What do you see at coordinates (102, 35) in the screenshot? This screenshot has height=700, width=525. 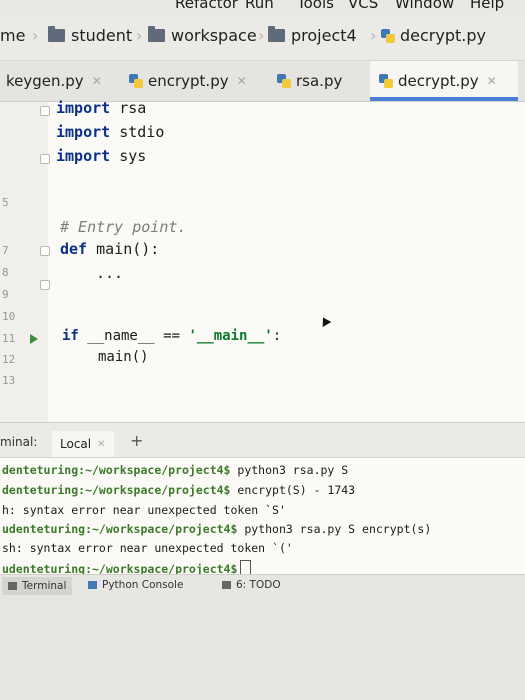 I see `breadcrumb-label: student` at bounding box center [102, 35].